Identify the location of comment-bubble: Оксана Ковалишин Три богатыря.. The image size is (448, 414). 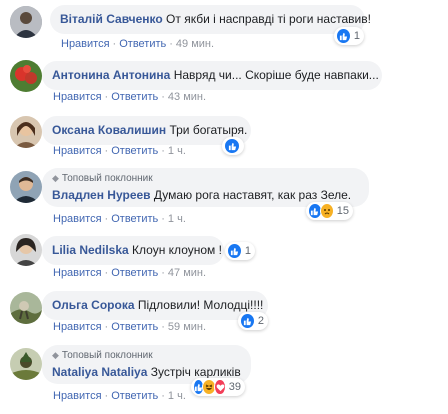
(146, 130).